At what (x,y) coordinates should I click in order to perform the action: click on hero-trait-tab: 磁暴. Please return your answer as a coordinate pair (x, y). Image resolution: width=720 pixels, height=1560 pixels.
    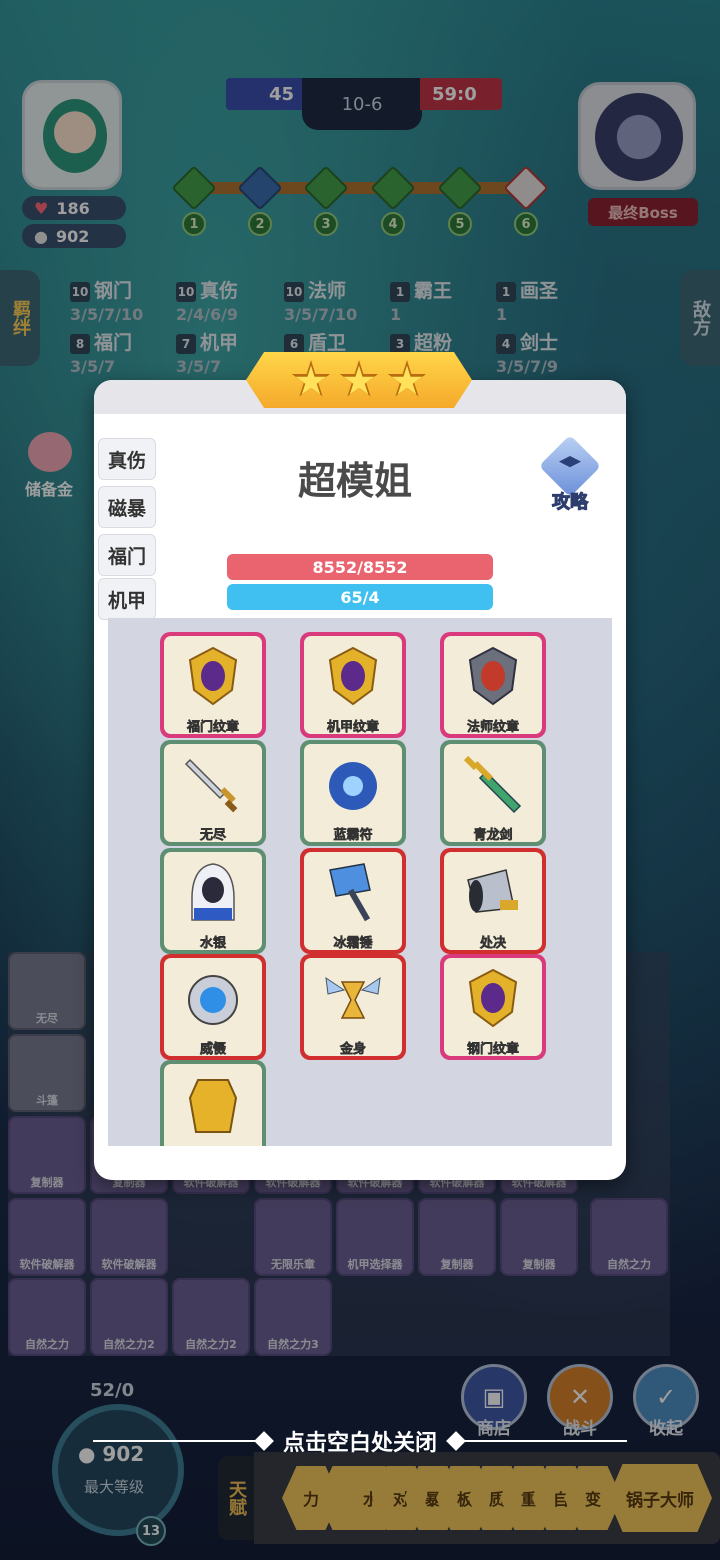
    Looking at the image, I should click on (127, 507).